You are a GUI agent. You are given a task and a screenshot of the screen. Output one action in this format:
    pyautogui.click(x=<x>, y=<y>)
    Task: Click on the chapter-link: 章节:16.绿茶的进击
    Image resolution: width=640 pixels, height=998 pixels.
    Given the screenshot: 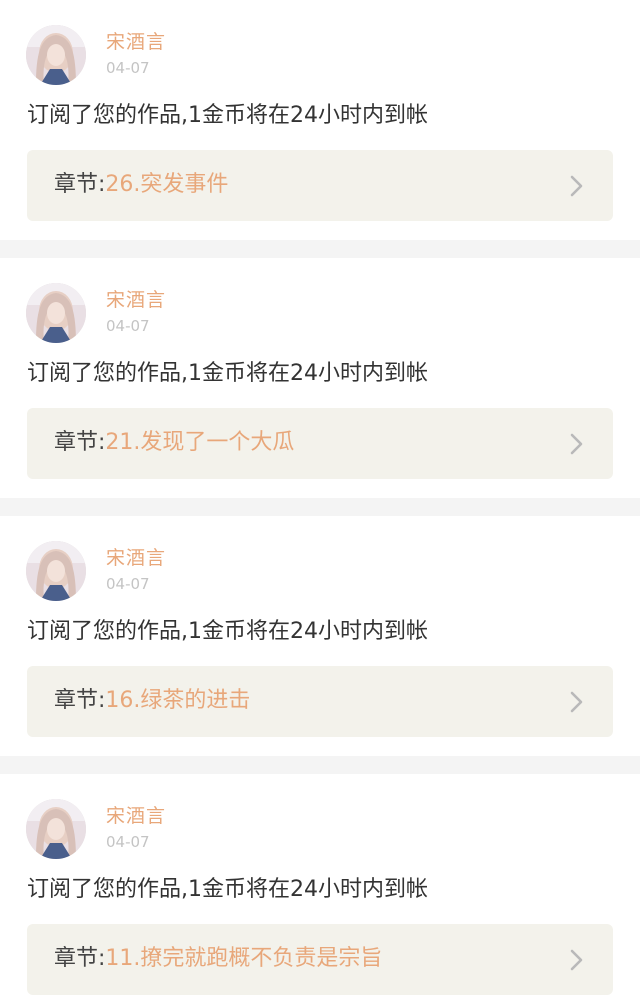 What is the action you would take?
    pyautogui.click(x=320, y=701)
    